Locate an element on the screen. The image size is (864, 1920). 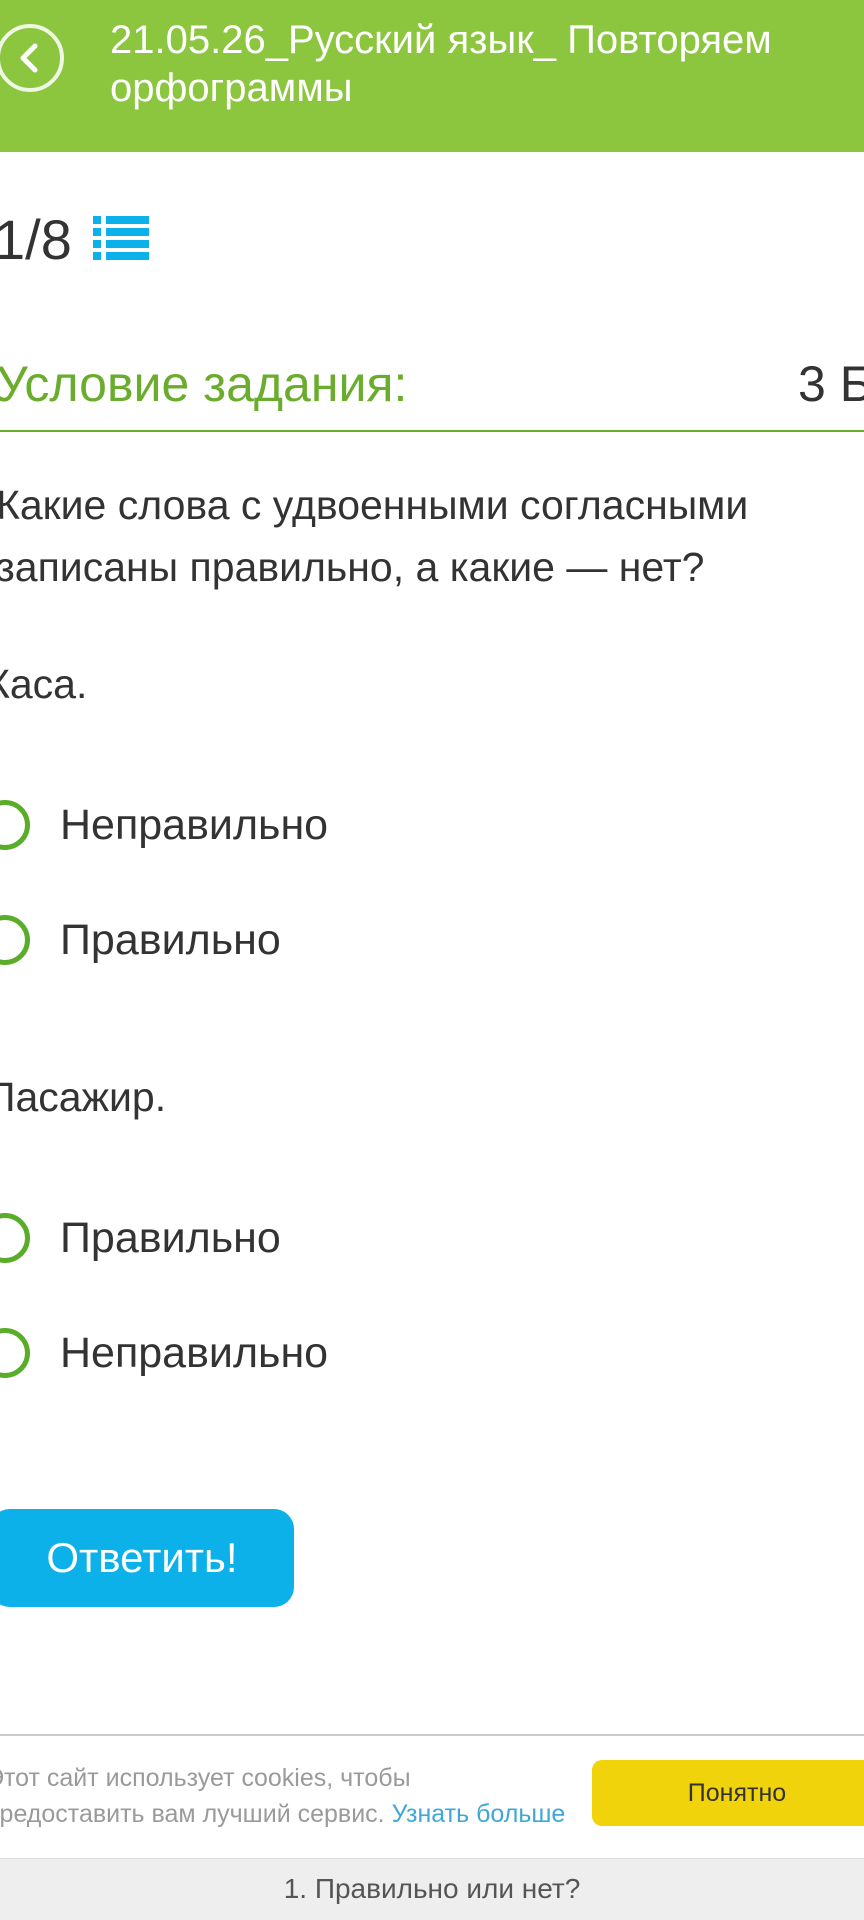
bottom-bar: 1. Правильно или нет? is located at coordinates (432, 1889).